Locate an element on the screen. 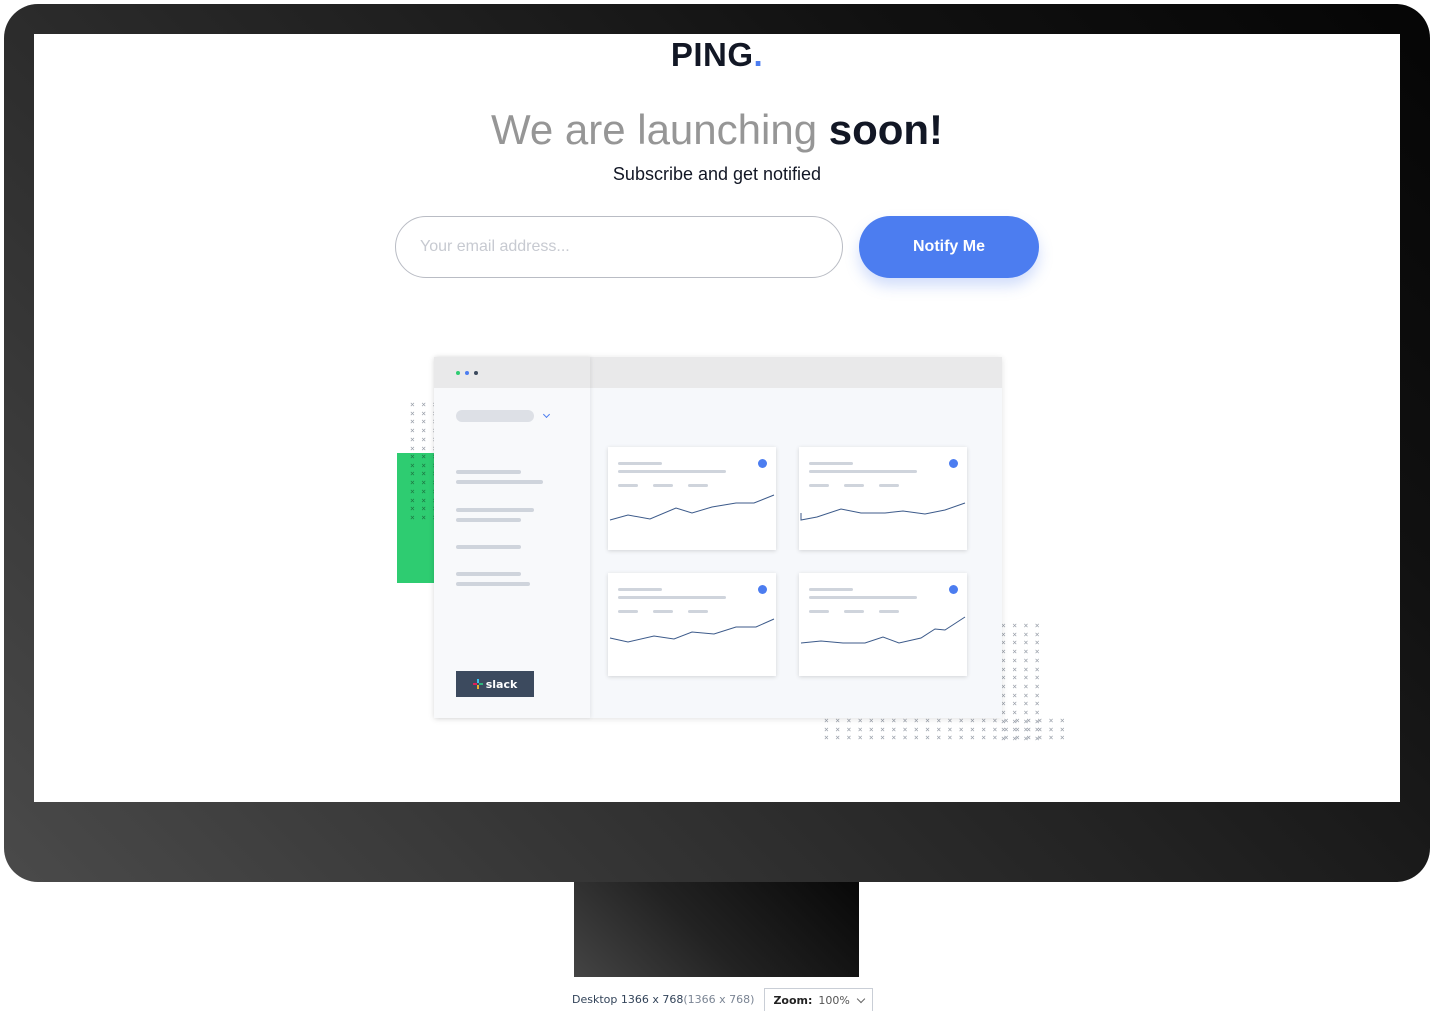  headline-bold: soon! is located at coordinates (886, 129).